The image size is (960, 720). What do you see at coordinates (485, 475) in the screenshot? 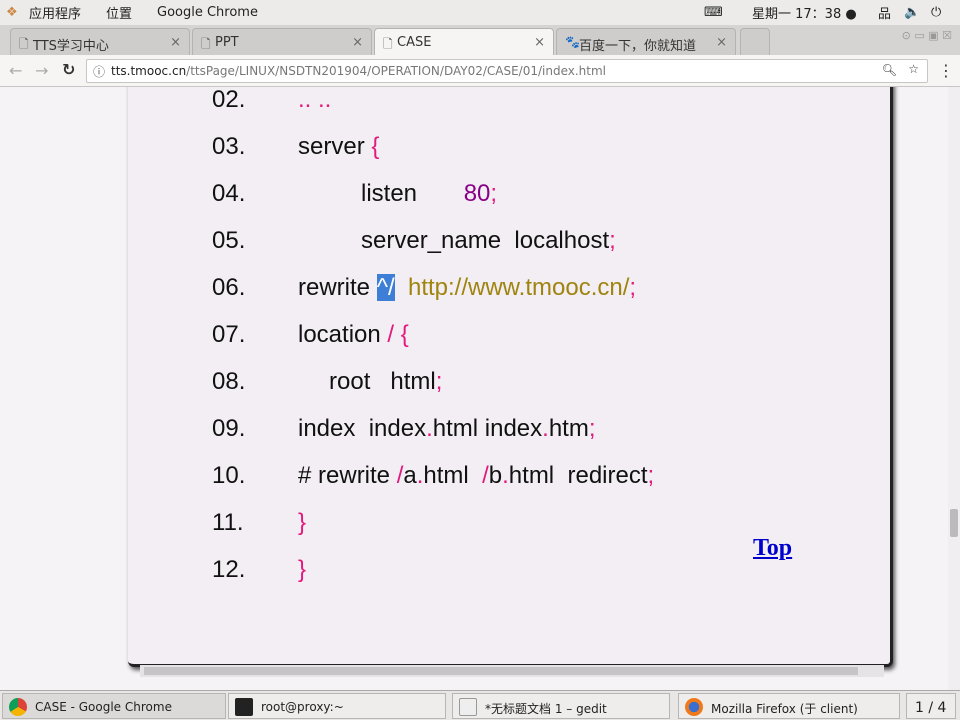
I see `code-token: /` at bounding box center [485, 475].